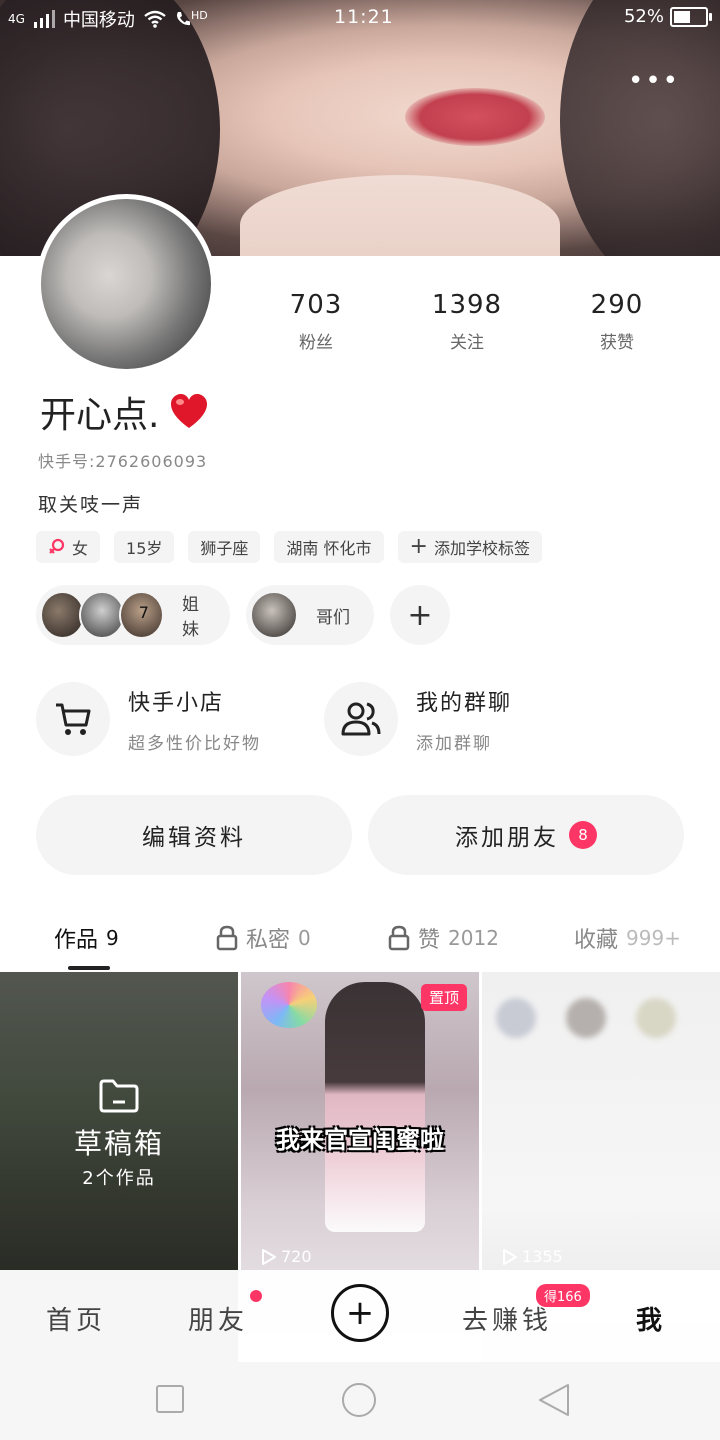 Image resolution: width=720 pixels, height=1440 pixels. I want to click on feature-subtitle: 添加群聊, so click(454, 743).